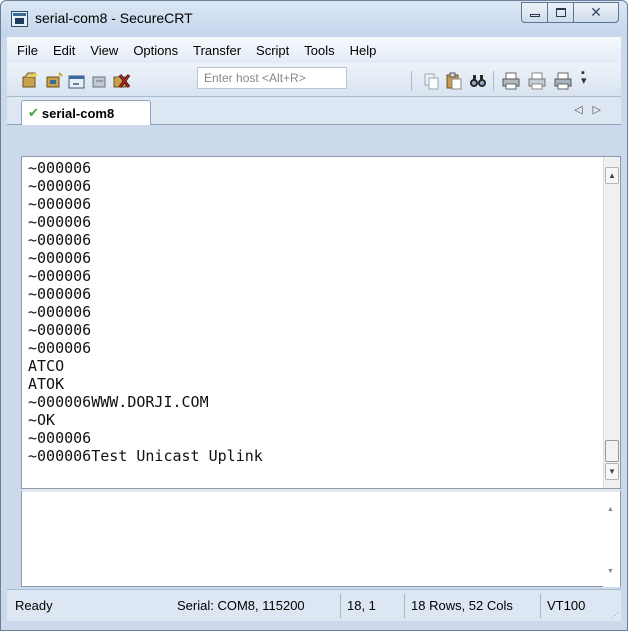 The height and width of the screenshot is (631, 628). I want to click on status-ready: Ready, so click(34, 605).